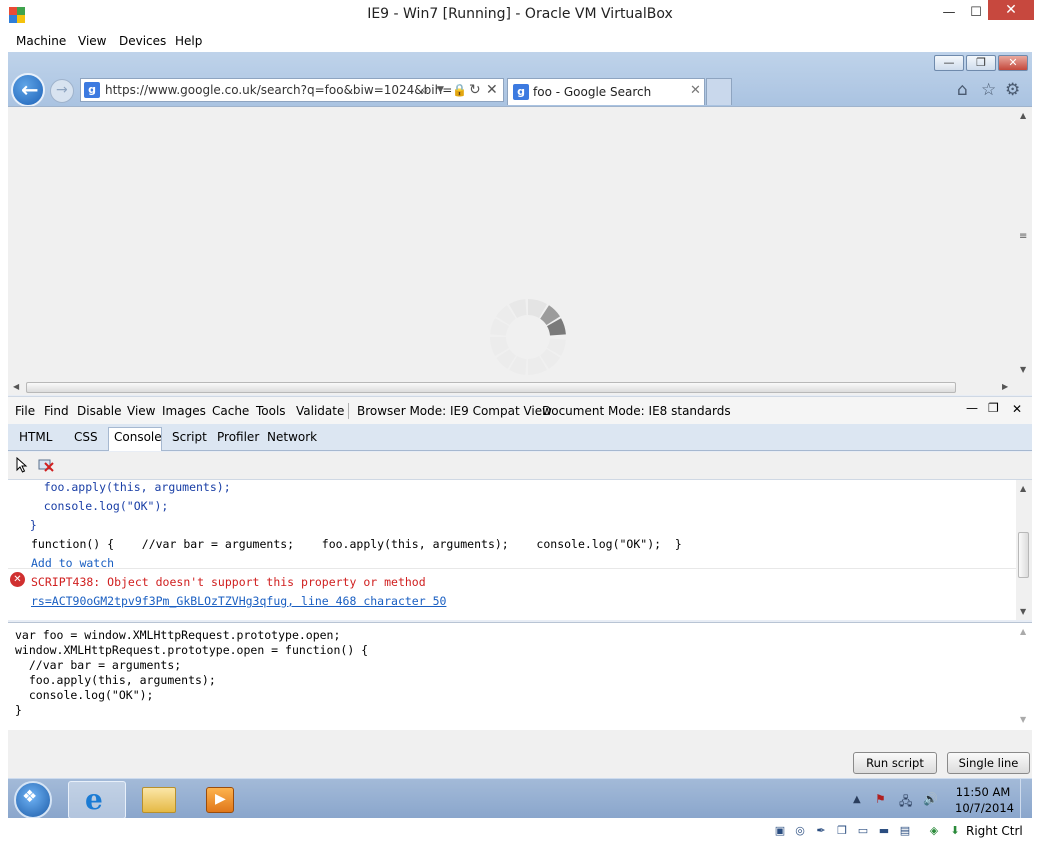 The height and width of the screenshot is (849, 1040). What do you see at coordinates (895, 763) in the screenshot?
I see `run-script-button: Run script` at bounding box center [895, 763].